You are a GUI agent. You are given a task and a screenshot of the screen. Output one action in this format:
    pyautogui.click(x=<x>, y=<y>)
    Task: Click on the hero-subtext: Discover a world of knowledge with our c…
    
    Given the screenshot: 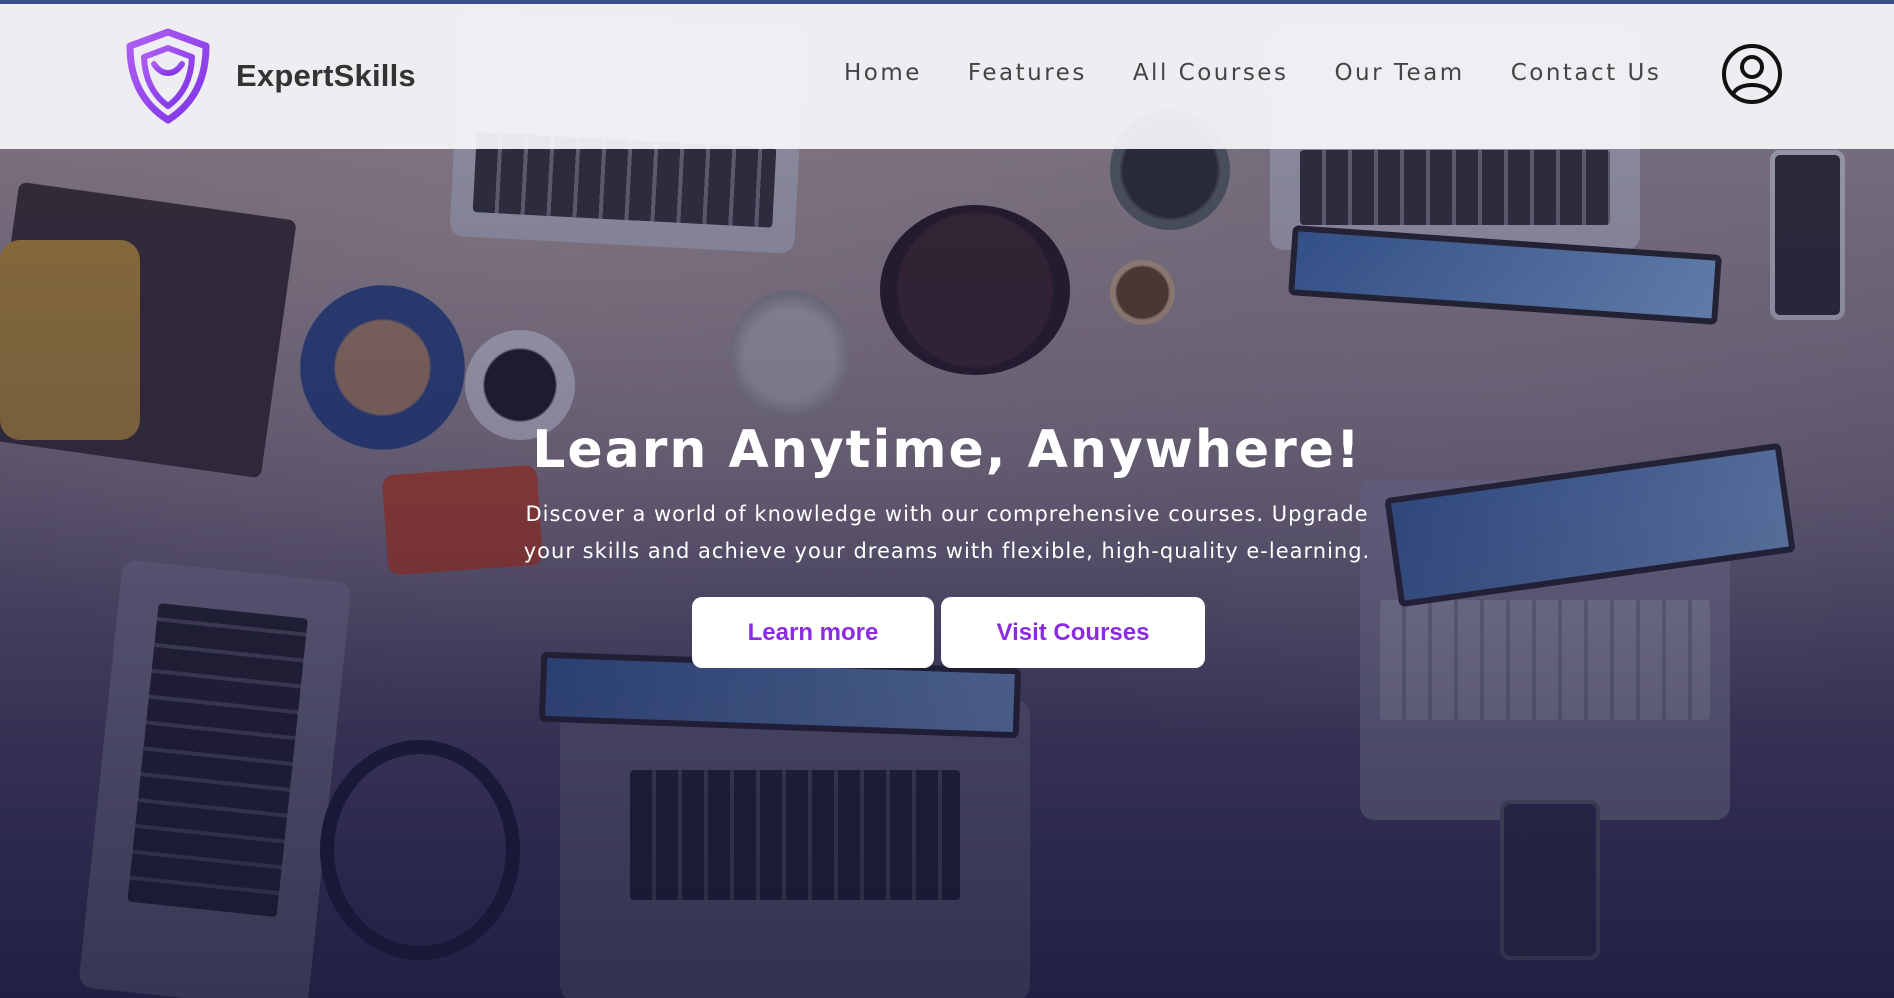 What is the action you would take?
    pyautogui.click(x=947, y=533)
    